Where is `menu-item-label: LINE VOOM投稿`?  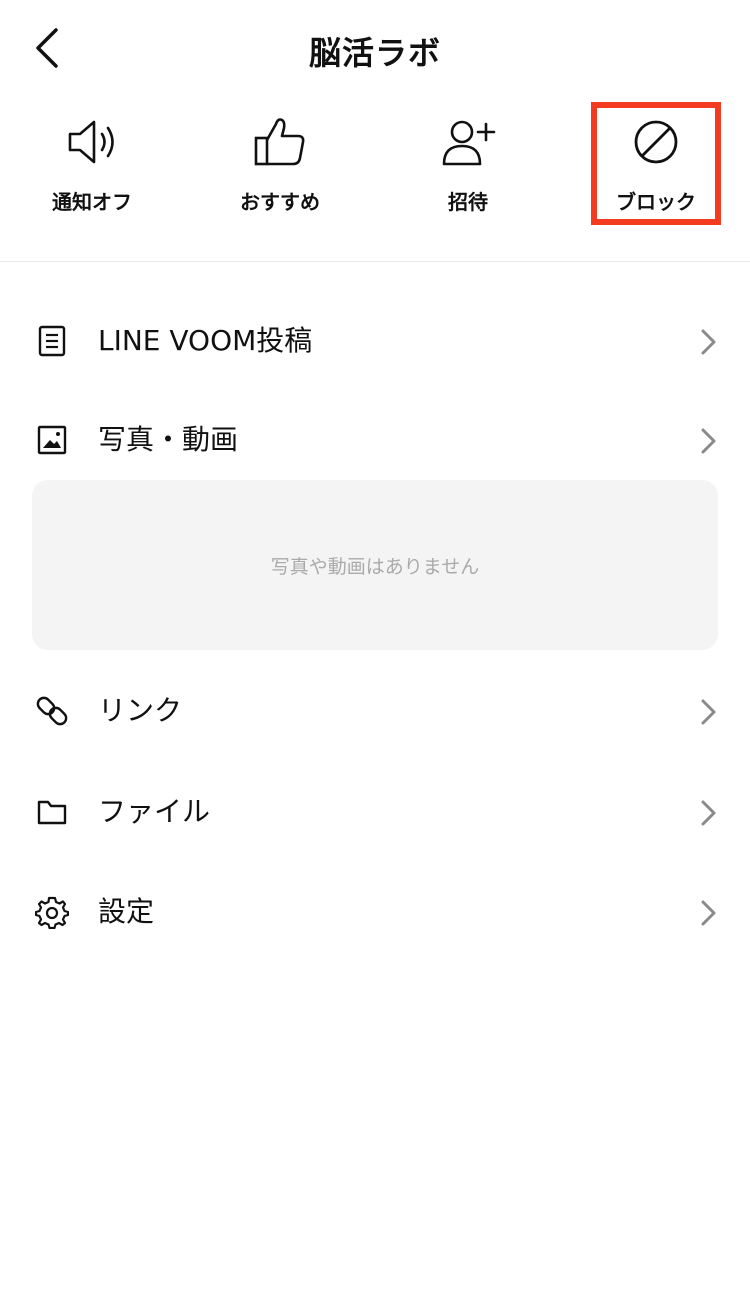
menu-item-label: LINE VOOM投稿 is located at coordinates (205, 340).